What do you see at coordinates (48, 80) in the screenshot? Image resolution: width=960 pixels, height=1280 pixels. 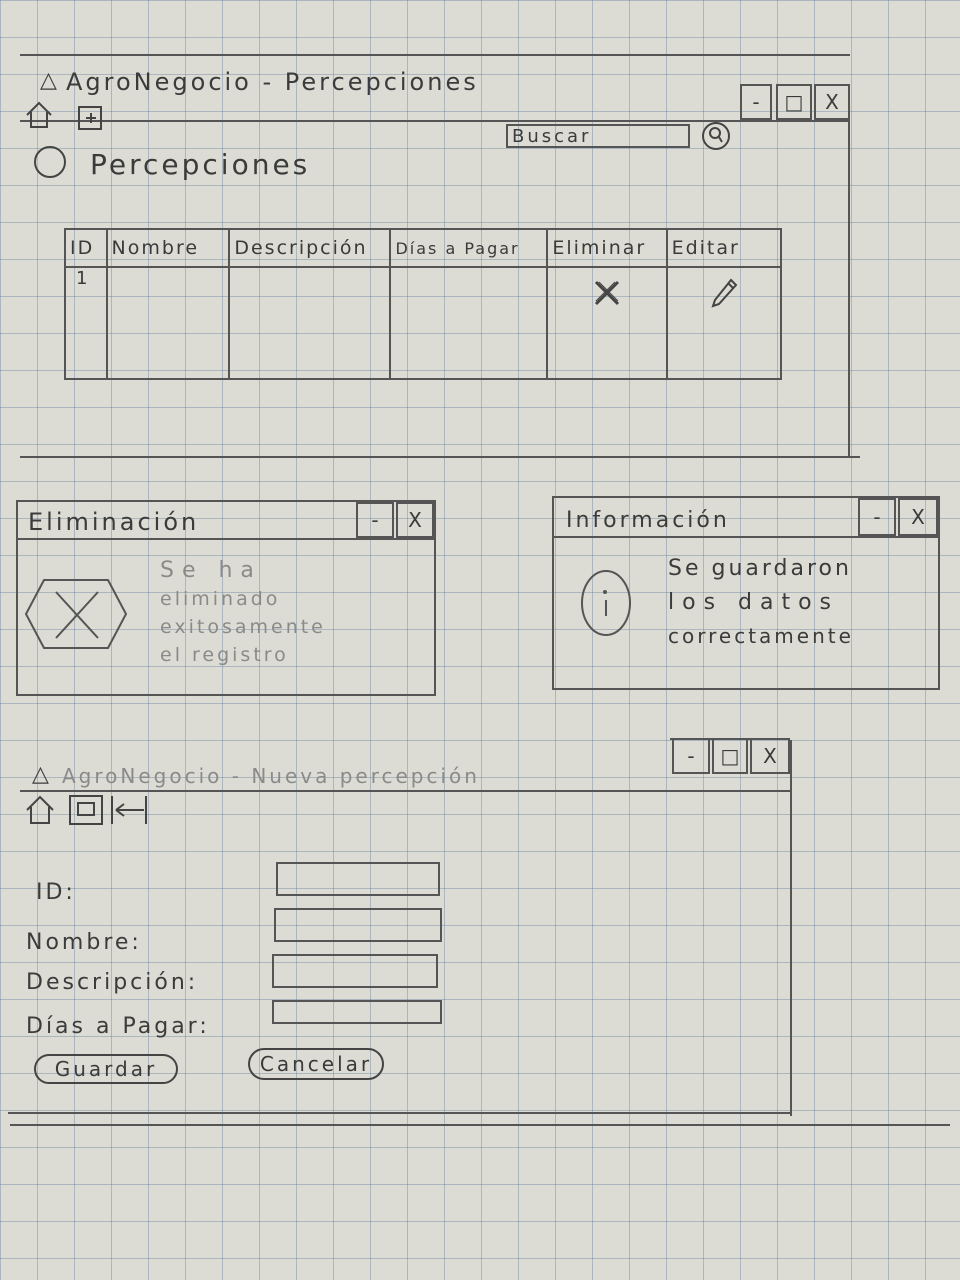 I see `app-logo-icon: △` at bounding box center [48, 80].